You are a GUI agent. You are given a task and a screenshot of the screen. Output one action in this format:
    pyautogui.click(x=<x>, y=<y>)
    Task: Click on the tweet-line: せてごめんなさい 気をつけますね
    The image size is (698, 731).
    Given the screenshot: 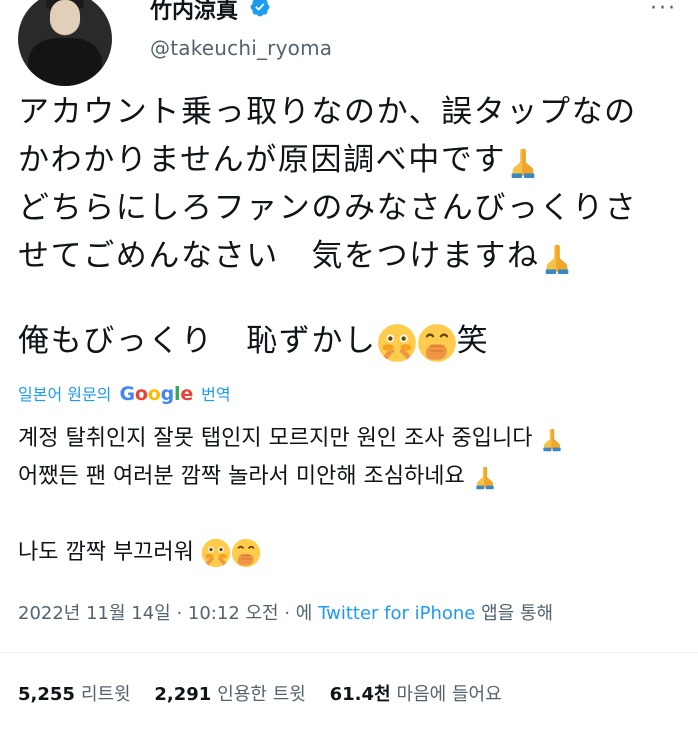 What is the action you would take?
    pyautogui.click(x=355, y=256)
    